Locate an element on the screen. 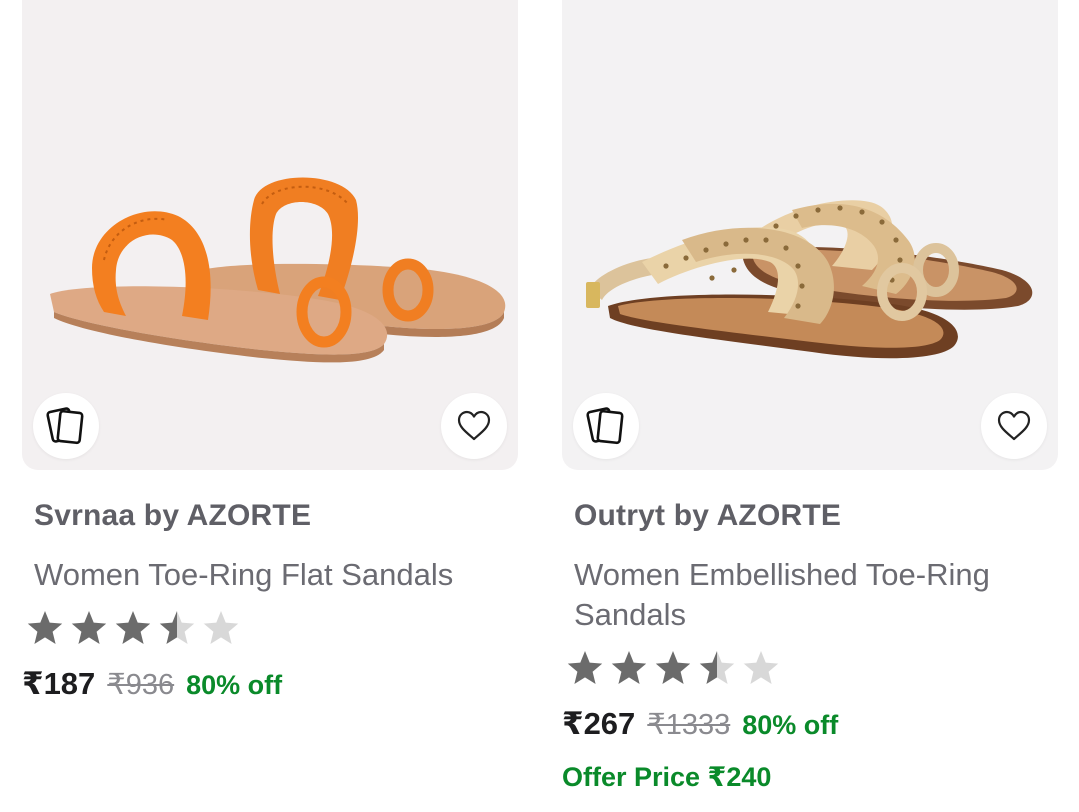 The height and width of the screenshot is (812, 1079). product-title: Women Toe-Ring Flat Sandals is located at coordinates (244, 574).